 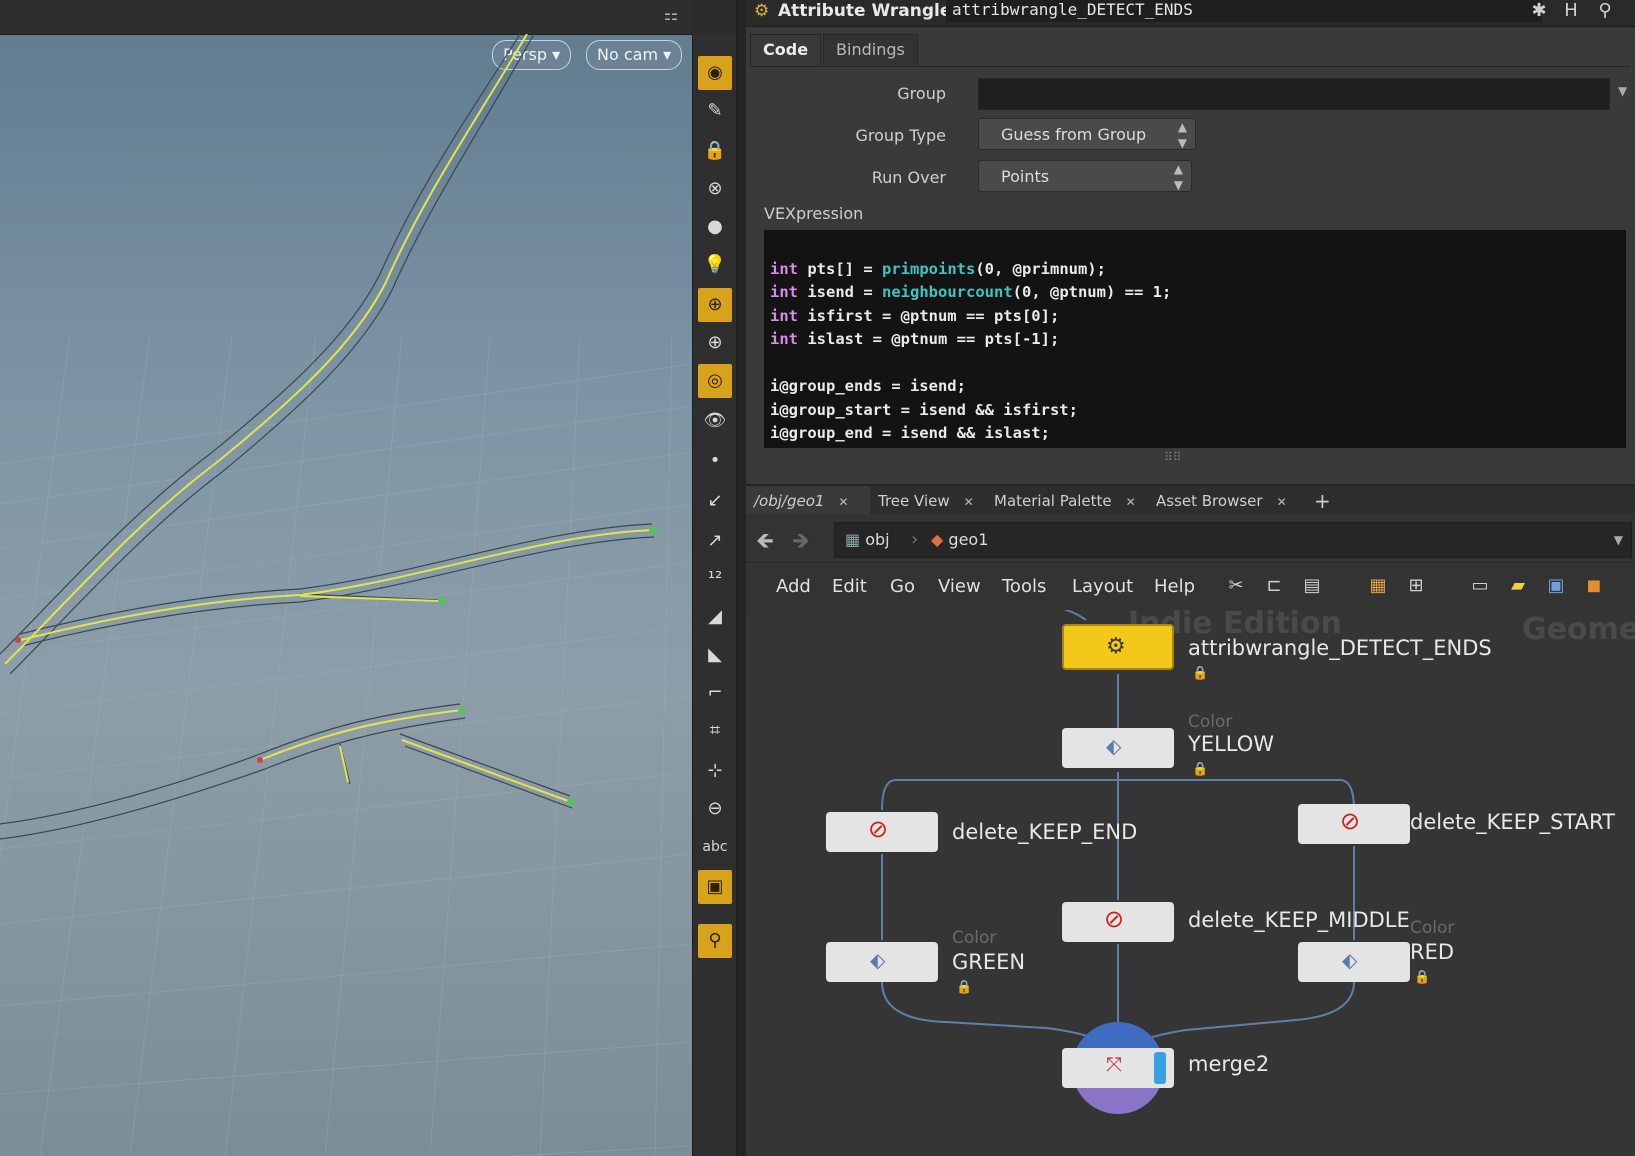 I want to click on vertex-icon: ⌐, so click(x=715, y=693).